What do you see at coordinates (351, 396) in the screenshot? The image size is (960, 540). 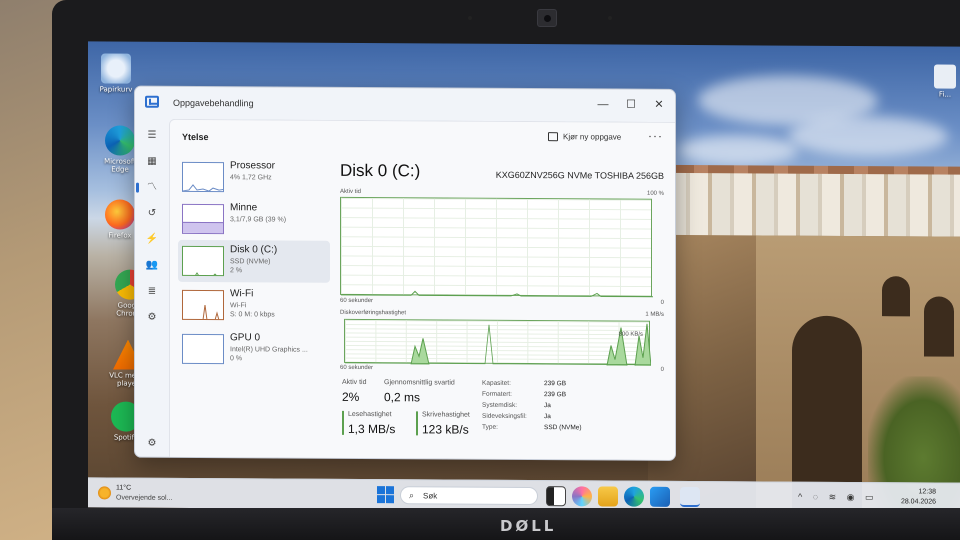 I see `active-time-value: 2%` at bounding box center [351, 396].